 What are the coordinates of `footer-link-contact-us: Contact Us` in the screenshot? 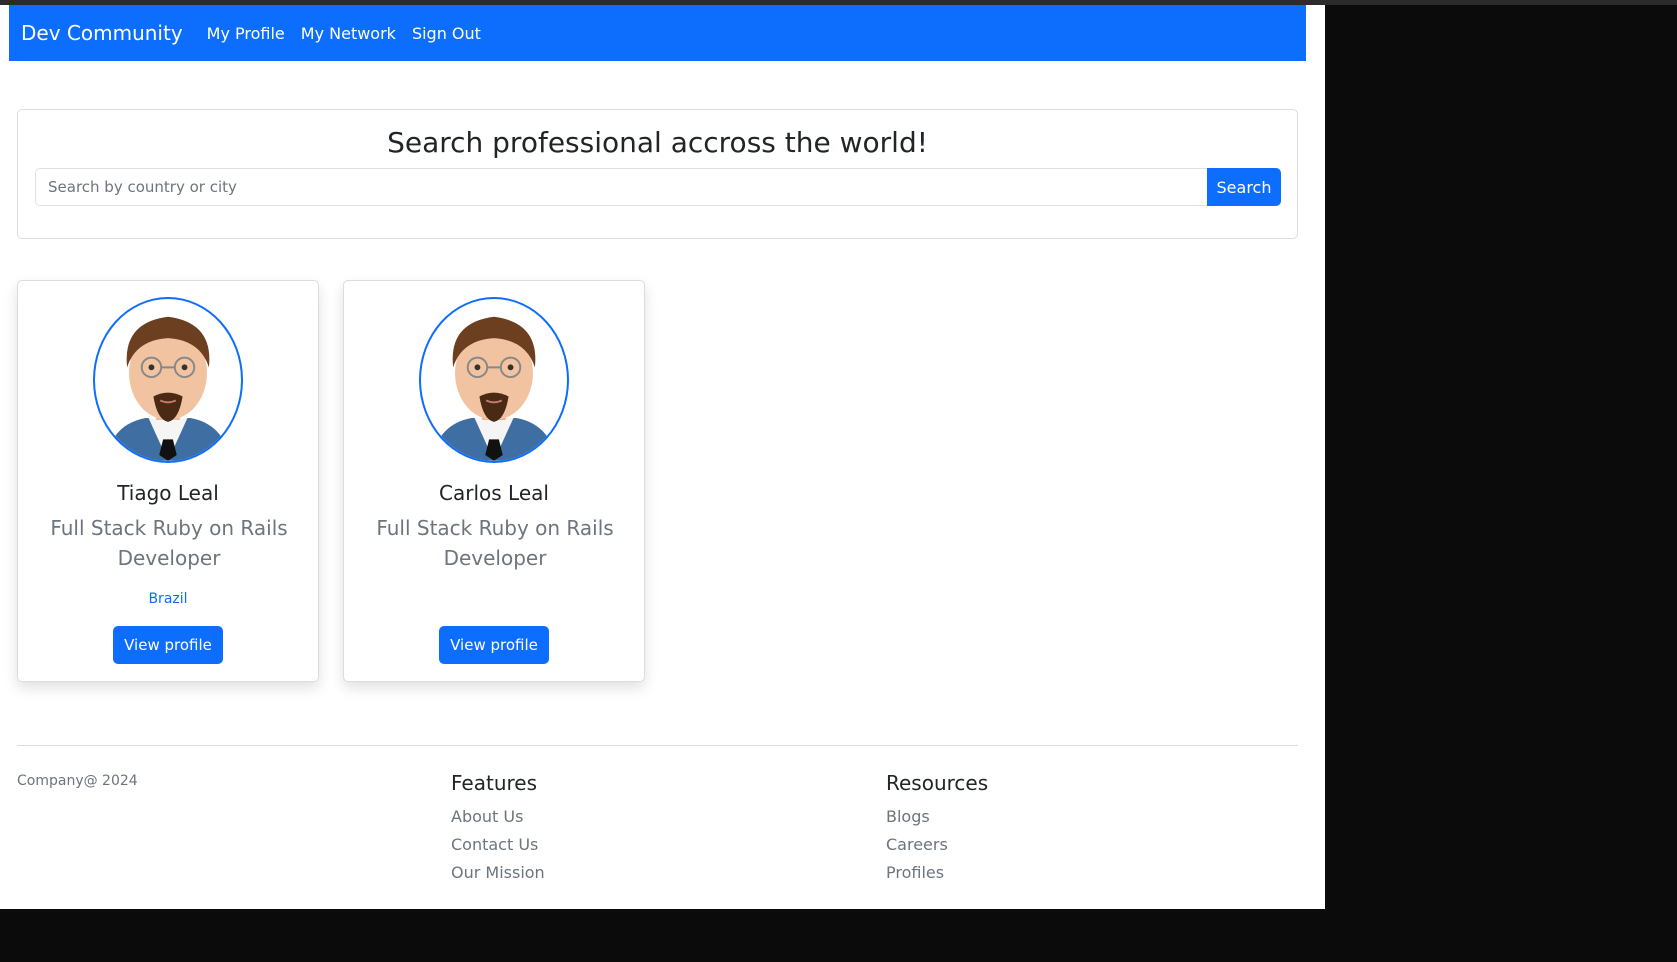 It's located at (498, 845).